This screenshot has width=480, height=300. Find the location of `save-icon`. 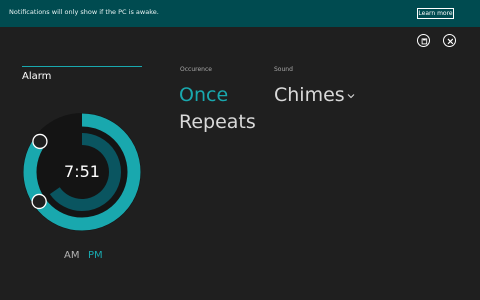

save-icon is located at coordinates (424, 41).